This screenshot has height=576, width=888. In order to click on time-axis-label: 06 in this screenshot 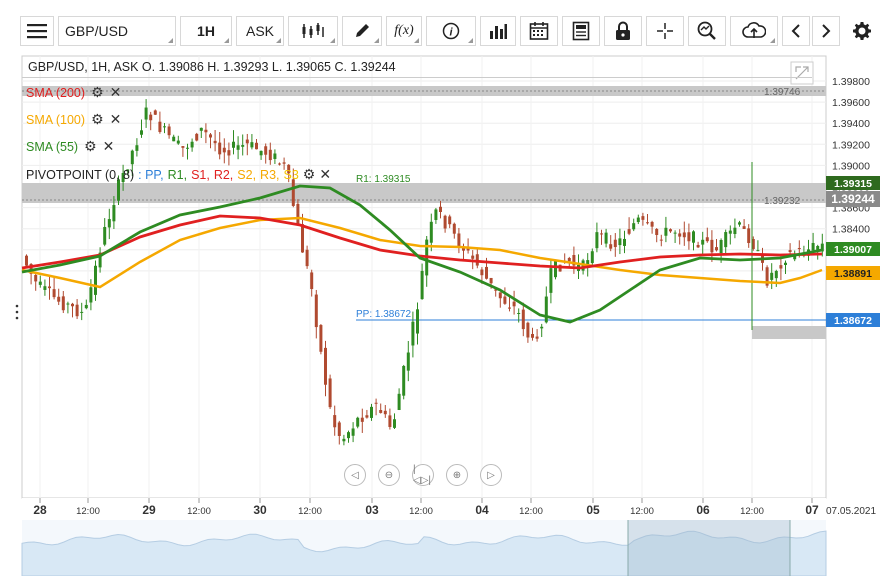, I will do `click(703, 510)`.